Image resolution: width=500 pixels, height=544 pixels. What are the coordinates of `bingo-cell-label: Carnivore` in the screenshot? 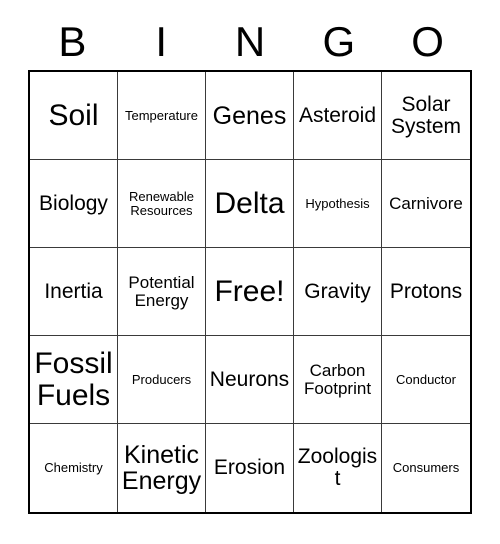 It's located at (426, 203).